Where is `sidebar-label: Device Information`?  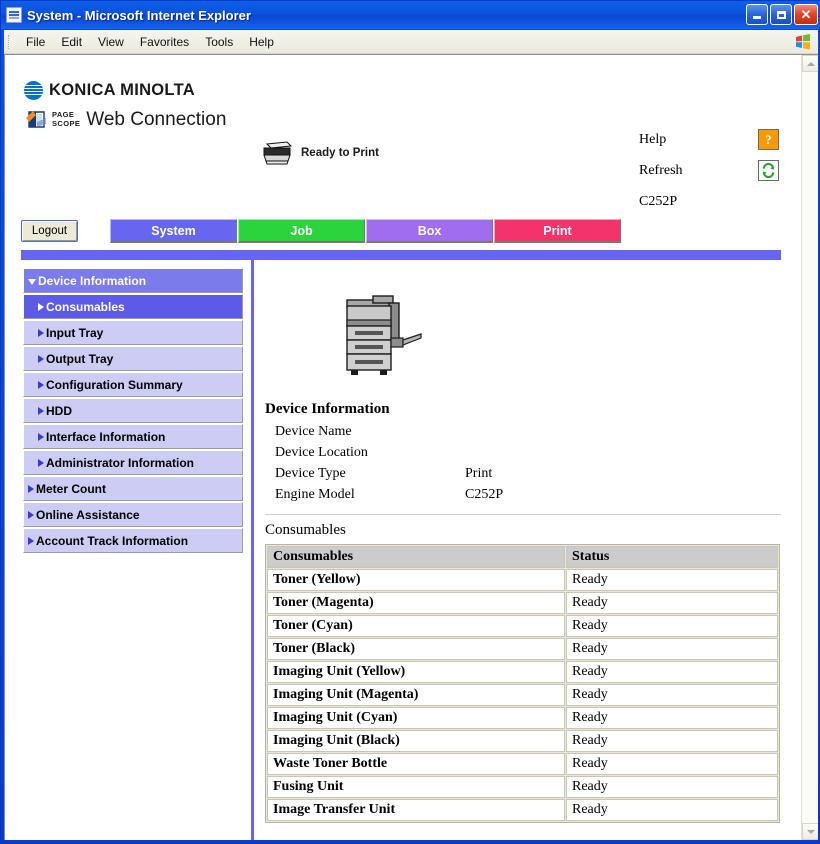
sidebar-label: Device Information is located at coordinates (92, 280).